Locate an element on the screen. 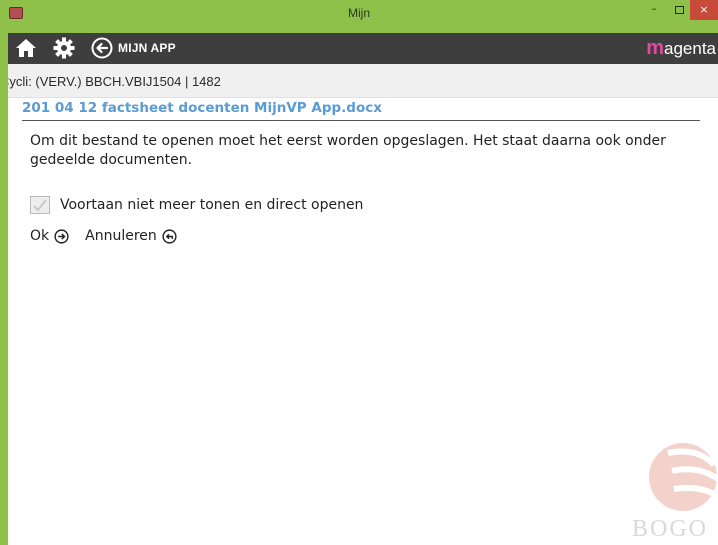  cancel-button: Annuleren is located at coordinates (131, 236).